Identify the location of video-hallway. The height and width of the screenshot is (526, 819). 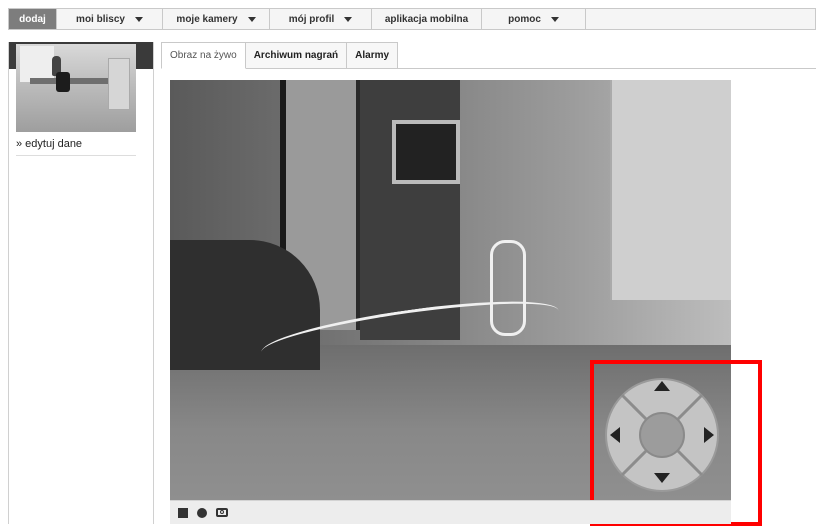
(410, 210).